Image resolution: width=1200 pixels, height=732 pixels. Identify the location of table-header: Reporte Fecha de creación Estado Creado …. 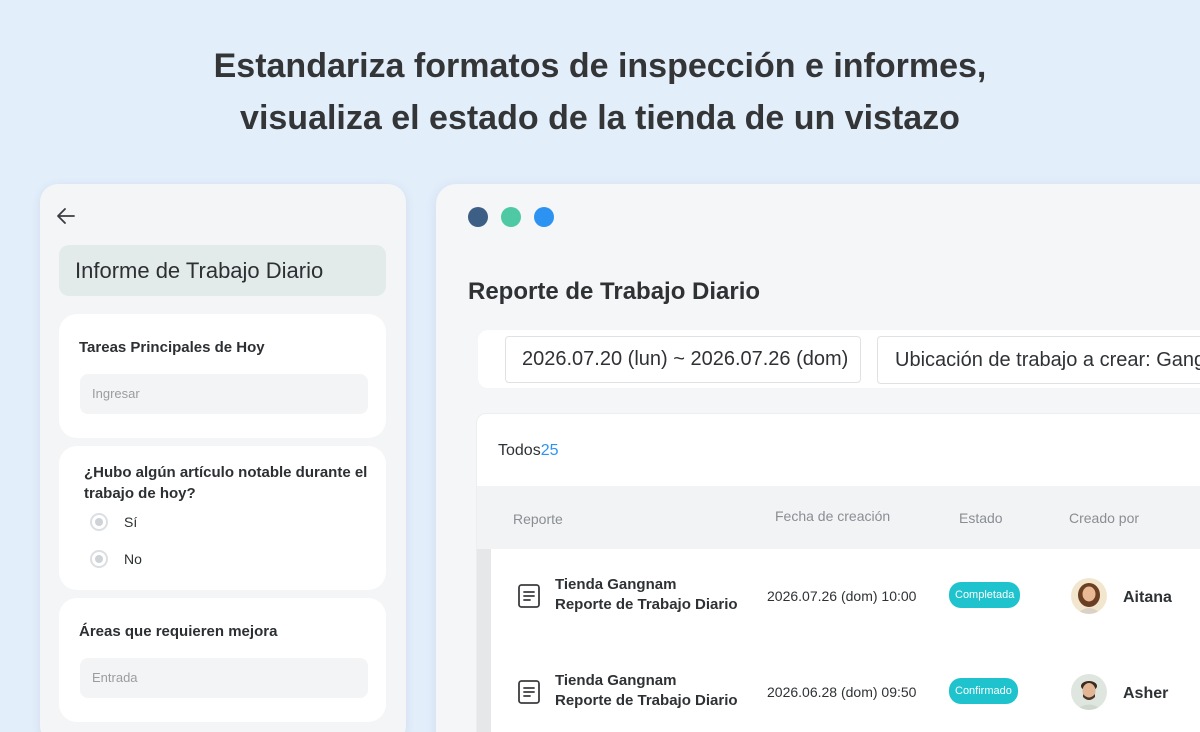
(838, 517).